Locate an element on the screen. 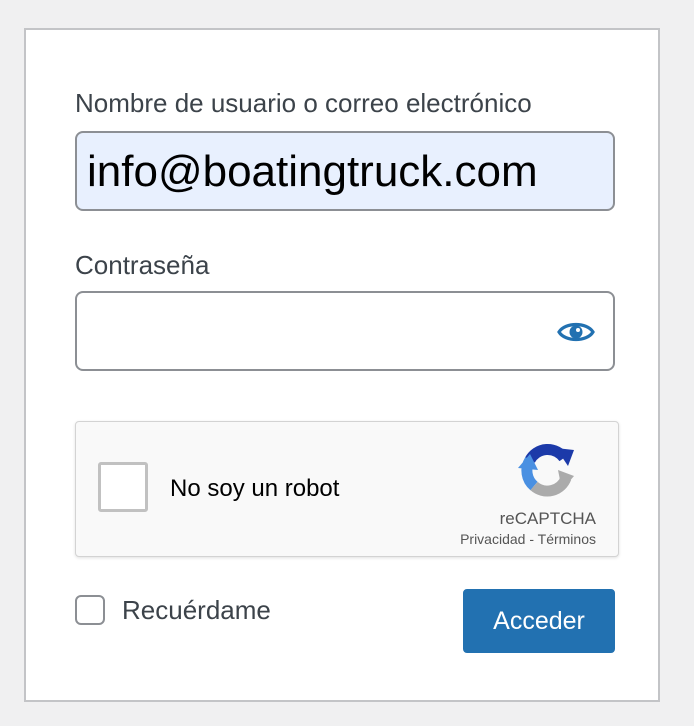 This screenshot has width=694, height=726. recaptcha-brand: reCAPTCHA is located at coordinates (547, 518).